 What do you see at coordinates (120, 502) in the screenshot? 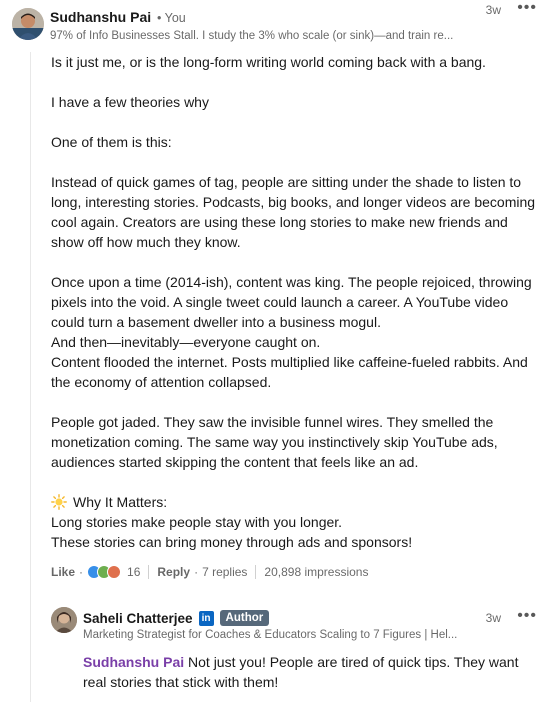
I see `heading-text: Why It Matters:` at bounding box center [120, 502].